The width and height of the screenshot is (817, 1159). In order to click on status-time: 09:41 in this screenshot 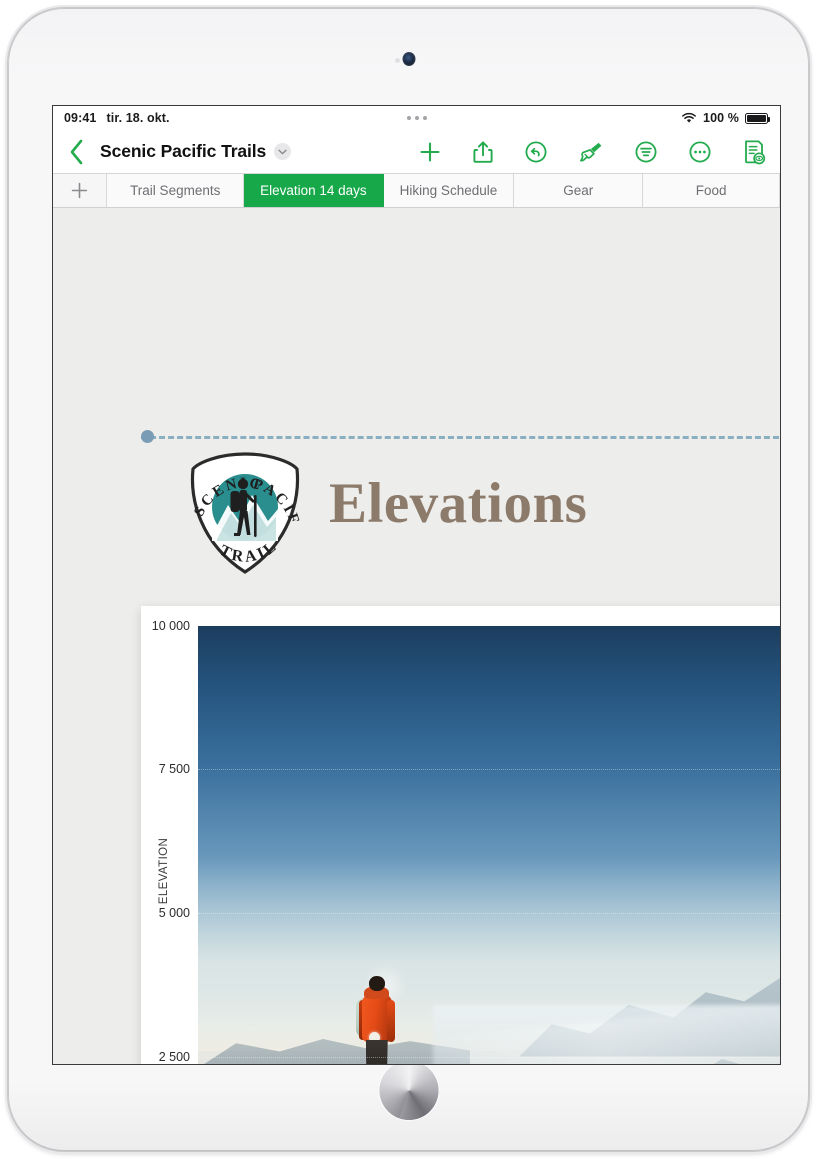, I will do `click(80, 118)`.